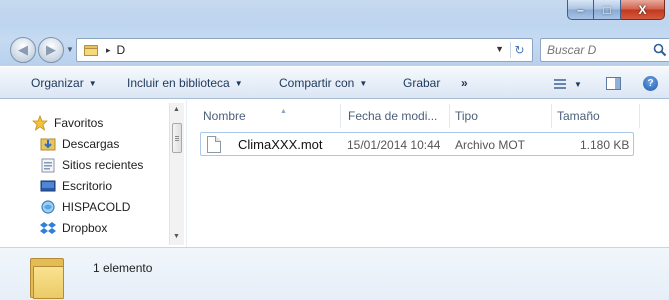 The width and height of the screenshot is (669, 300). What do you see at coordinates (48, 207) in the screenshot?
I see `network-folder-icon` at bounding box center [48, 207].